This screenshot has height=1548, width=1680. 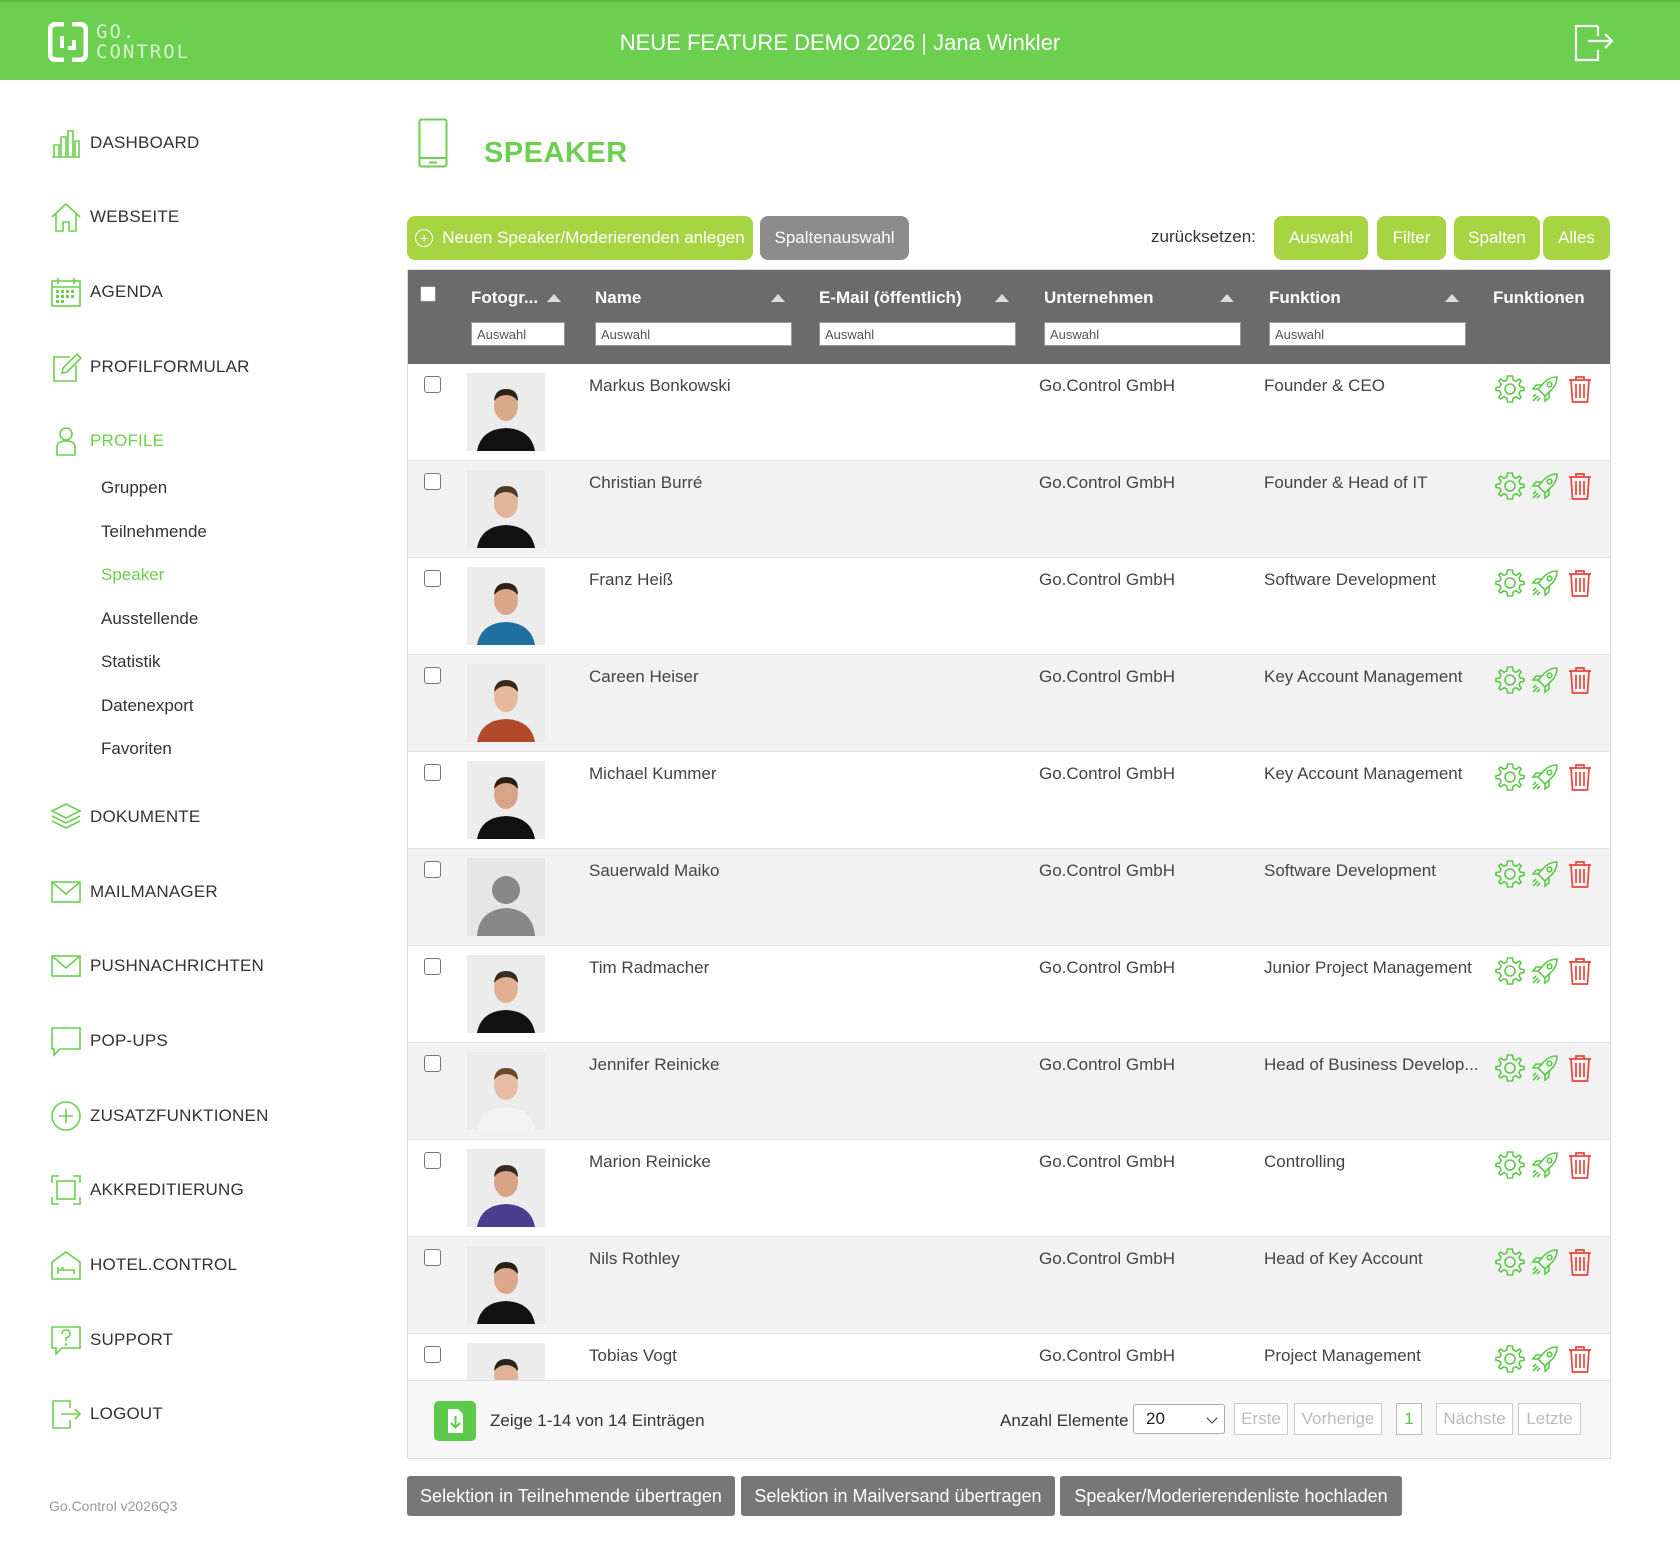 What do you see at coordinates (1593, 41) in the screenshot?
I see `logout-icon` at bounding box center [1593, 41].